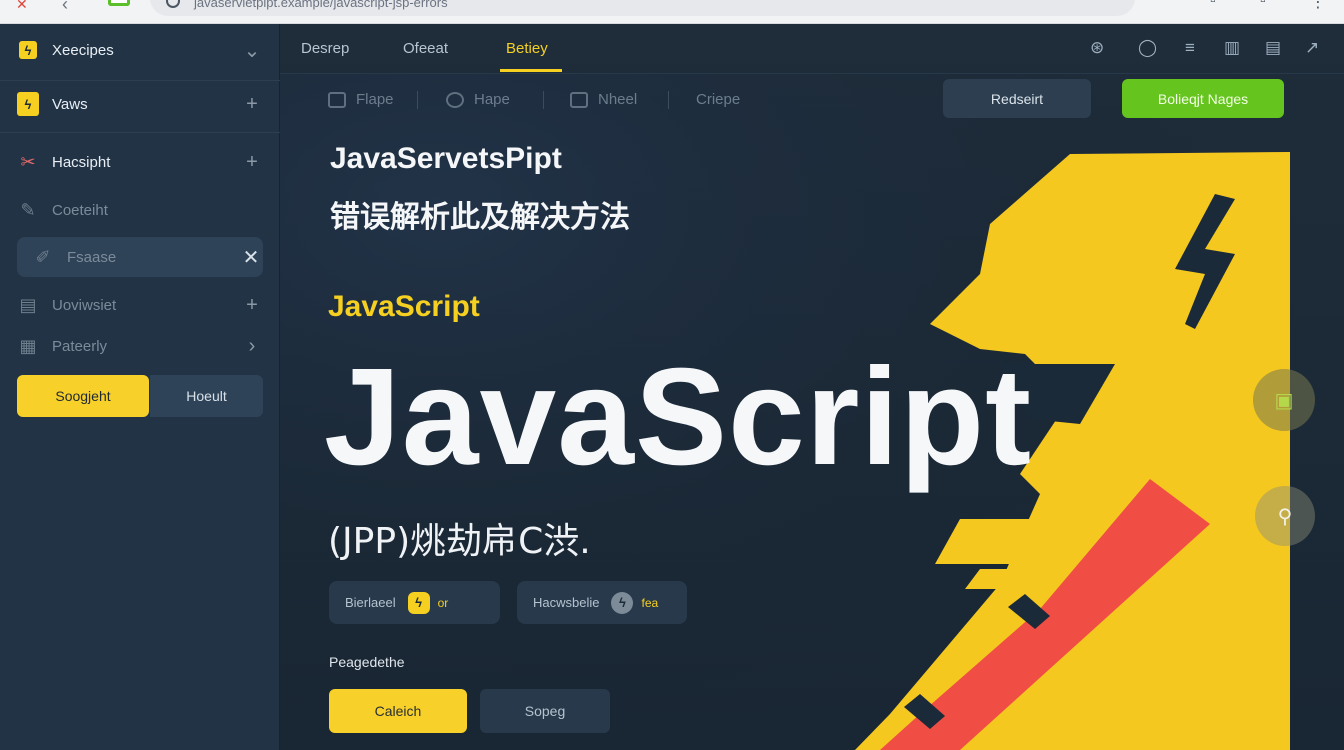 The width and height of the screenshot is (1344, 750). I want to click on sopeg-button: Sopeg, so click(545, 711).